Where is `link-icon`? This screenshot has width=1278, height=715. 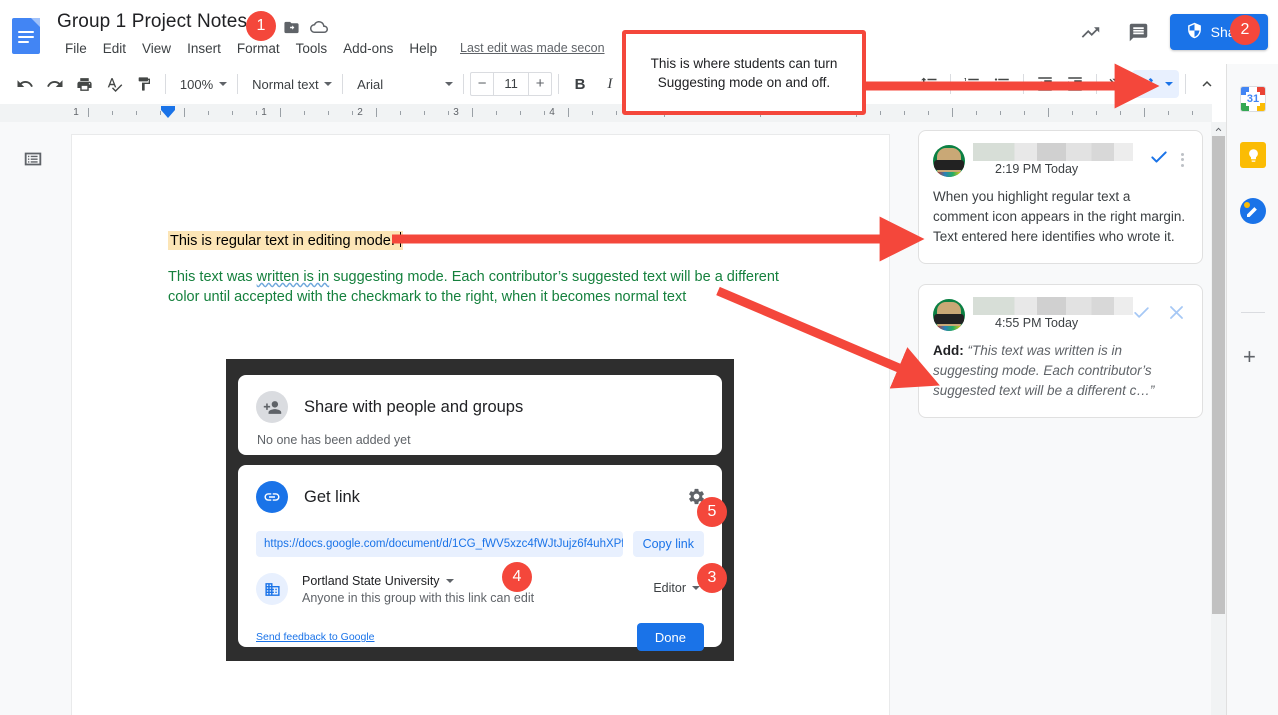 link-icon is located at coordinates (272, 497).